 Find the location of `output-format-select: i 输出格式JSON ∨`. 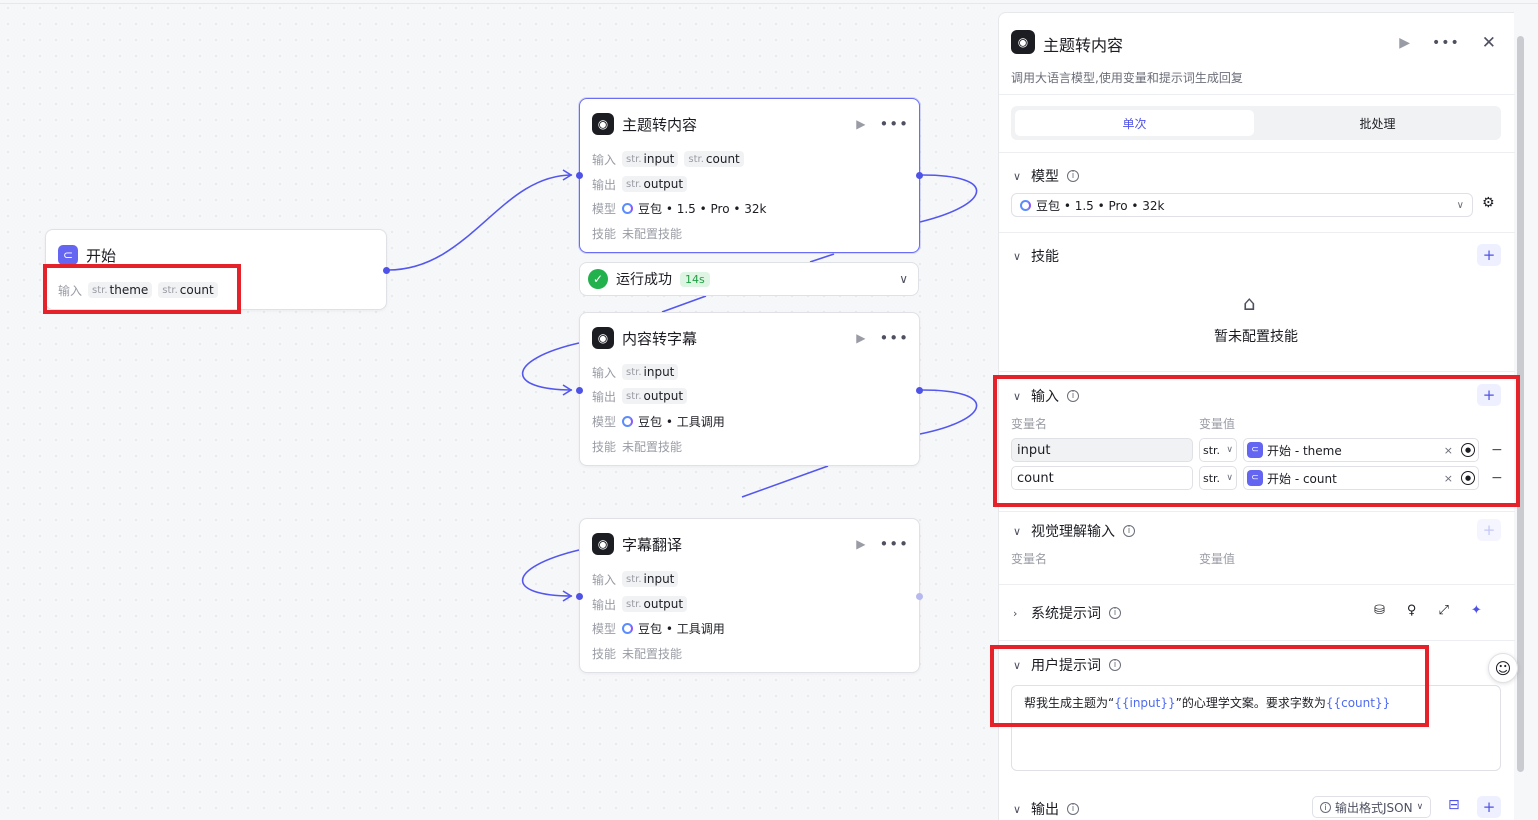

output-format-select: i 输出格式JSON ∨ is located at coordinates (1372, 807).